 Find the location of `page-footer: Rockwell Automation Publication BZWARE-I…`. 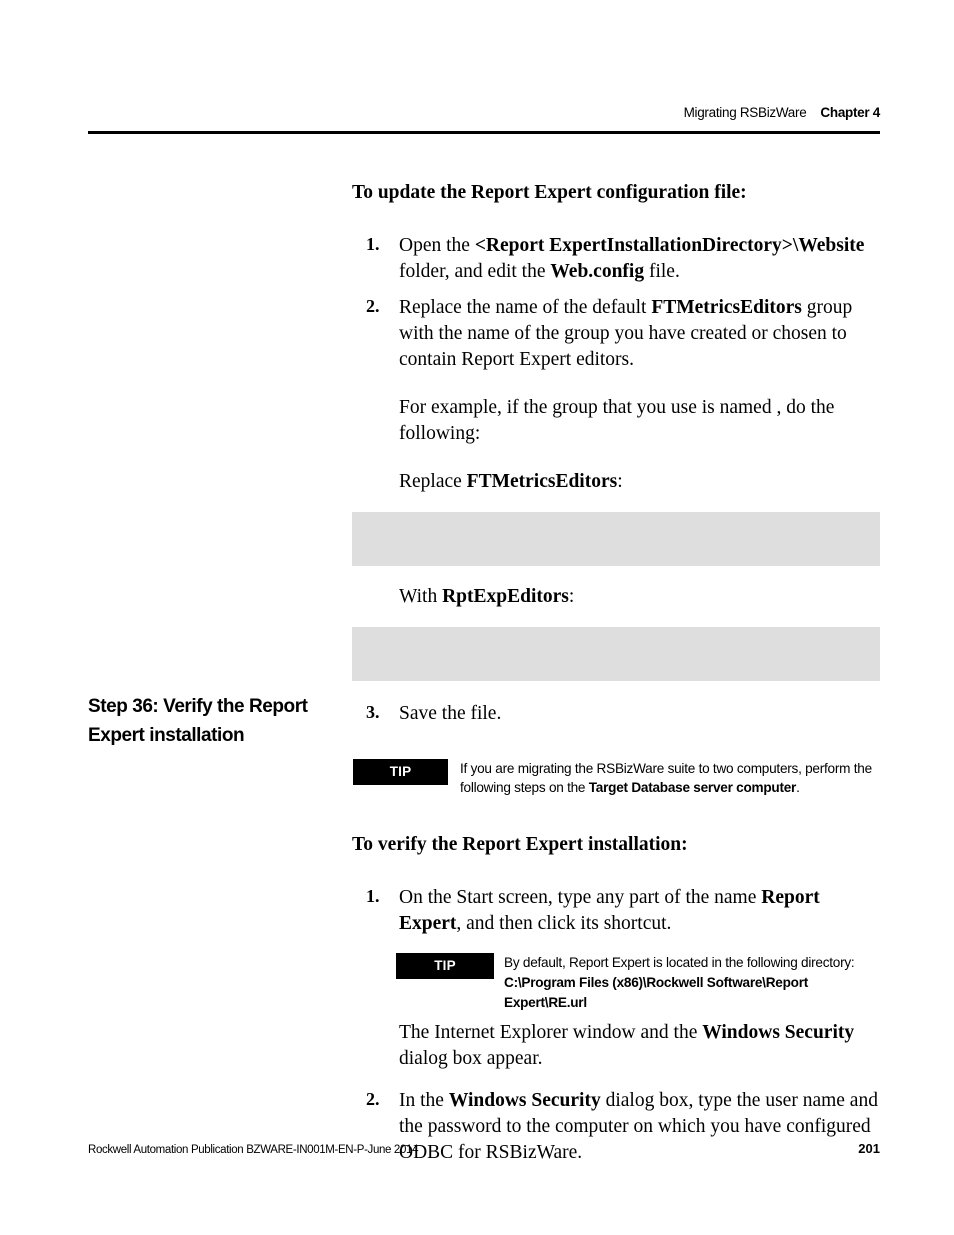

page-footer: Rockwell Automation Publication BZWARE-I… is located at coordinates (484, 1148).